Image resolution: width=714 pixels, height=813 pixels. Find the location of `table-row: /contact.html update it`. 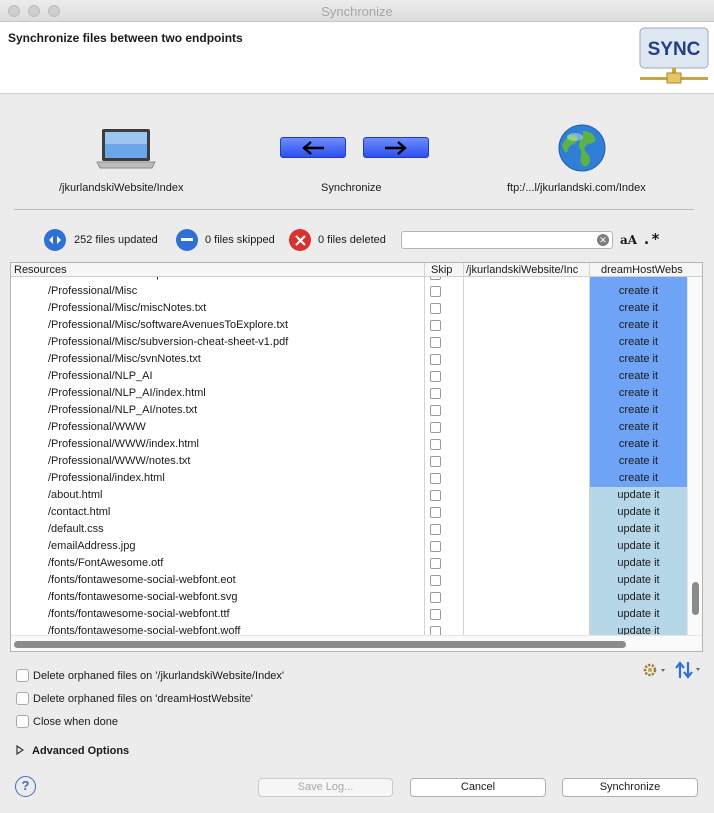

table-row: /contact.html update it is located at coordinates (356, 512).